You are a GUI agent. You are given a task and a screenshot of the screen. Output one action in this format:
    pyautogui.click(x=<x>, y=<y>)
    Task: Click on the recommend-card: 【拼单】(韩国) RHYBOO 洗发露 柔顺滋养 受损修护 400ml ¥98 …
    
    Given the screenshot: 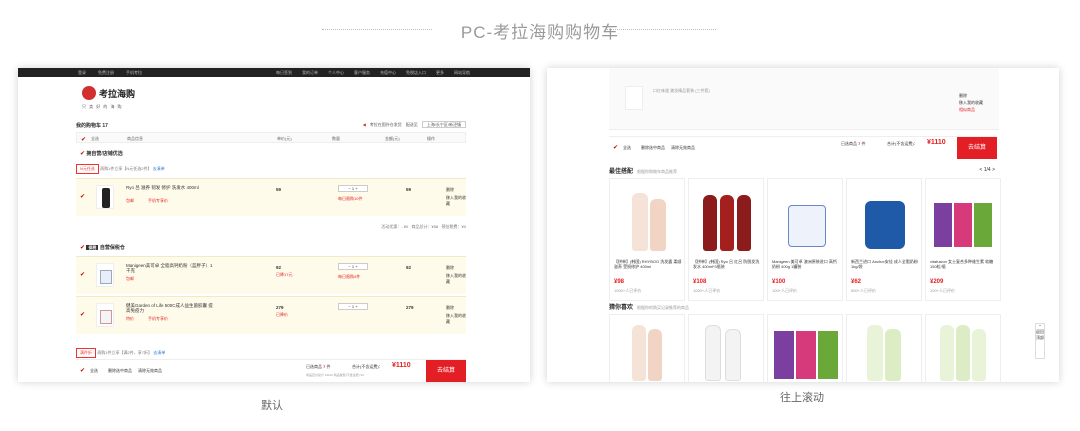 What is the action you would take?
    pyautogui.click(x=647, y=239)
    